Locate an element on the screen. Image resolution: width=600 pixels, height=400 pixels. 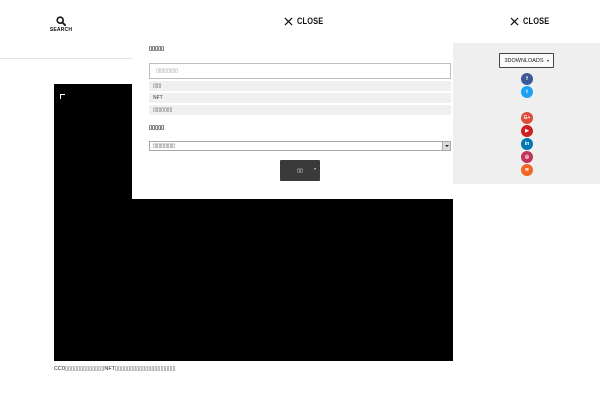
linkedin-icon: in is located at coordinates (527, 144).